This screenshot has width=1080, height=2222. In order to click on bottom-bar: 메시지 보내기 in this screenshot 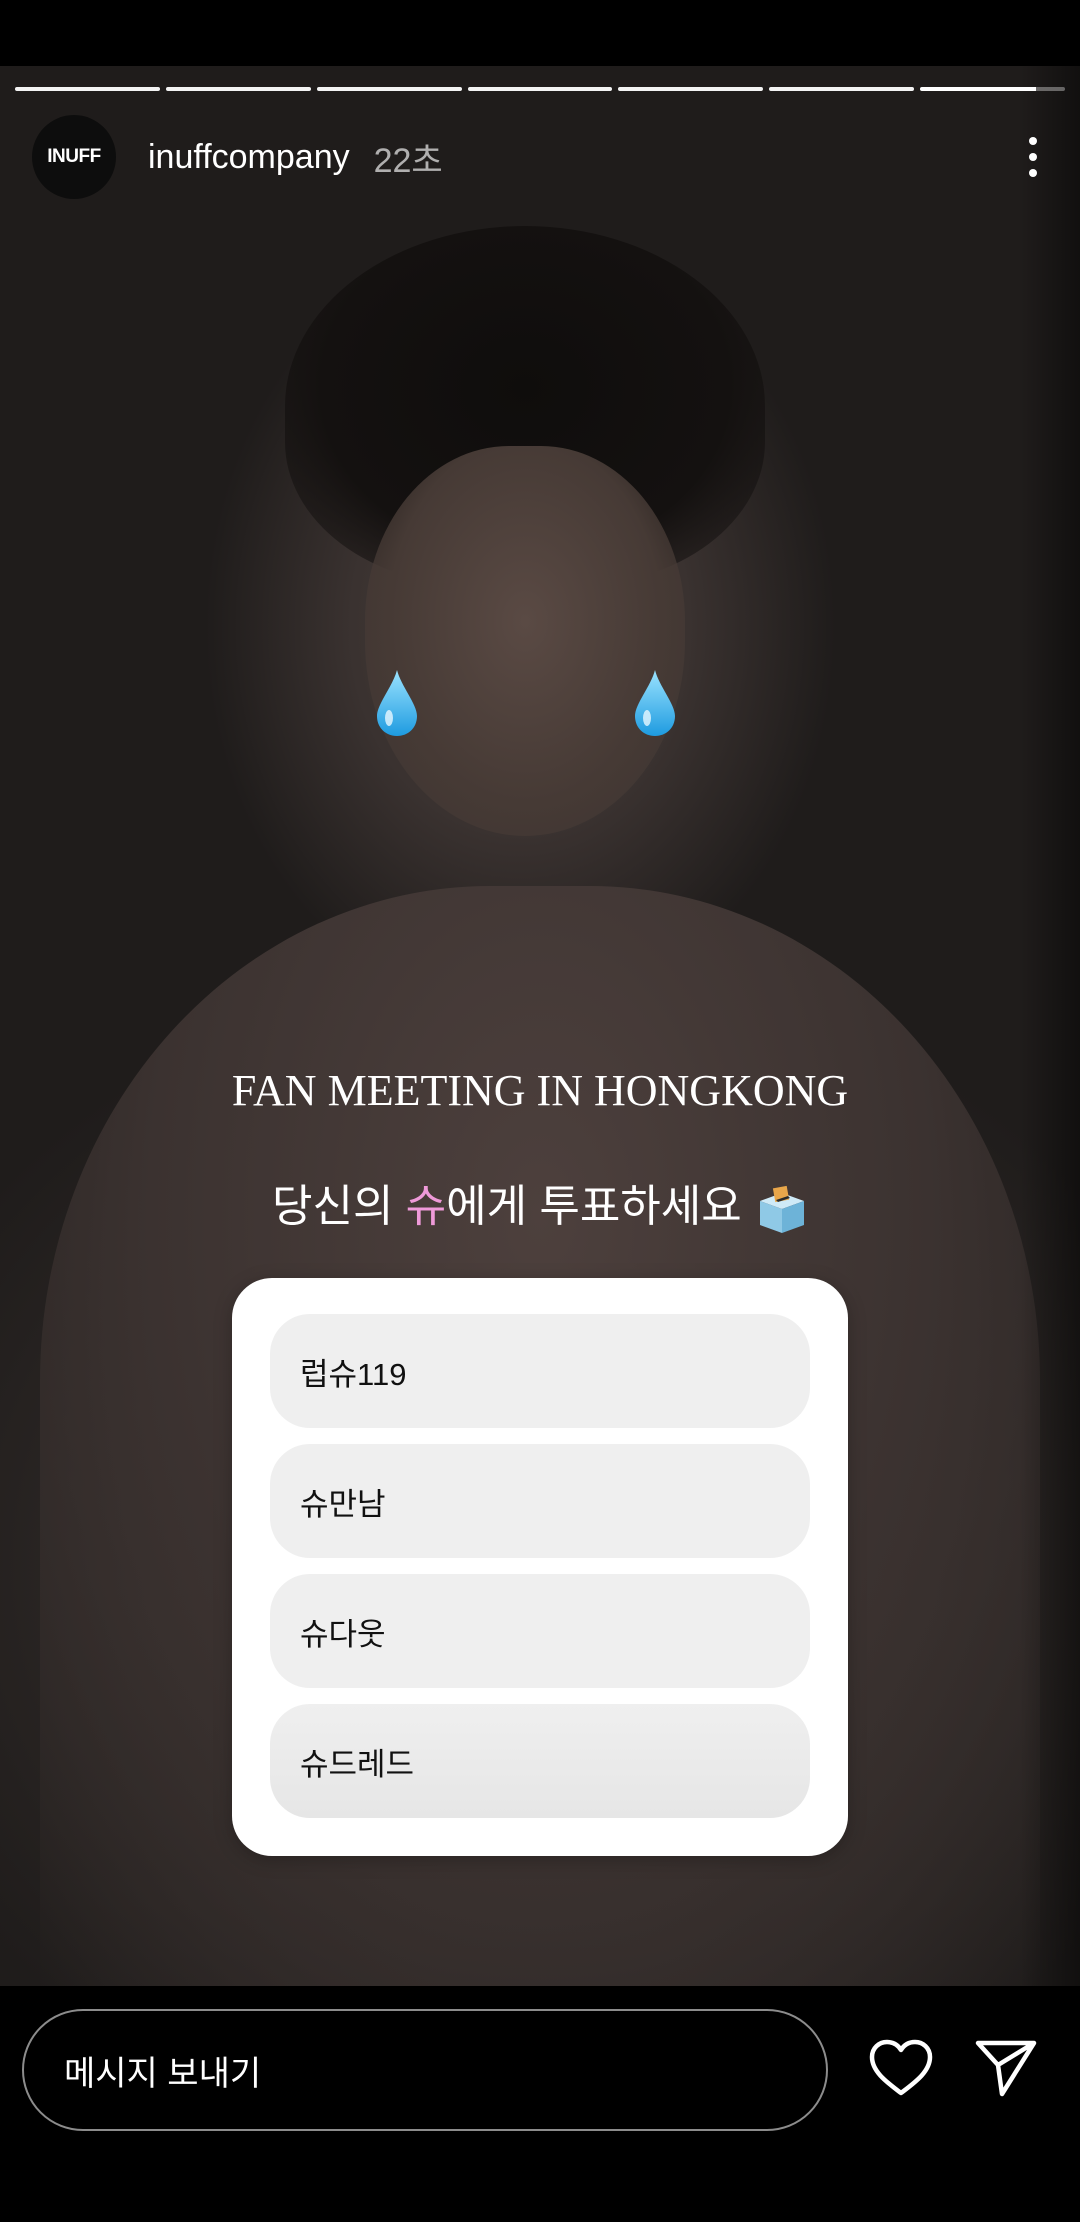, I will do `click(540, 2104)`.